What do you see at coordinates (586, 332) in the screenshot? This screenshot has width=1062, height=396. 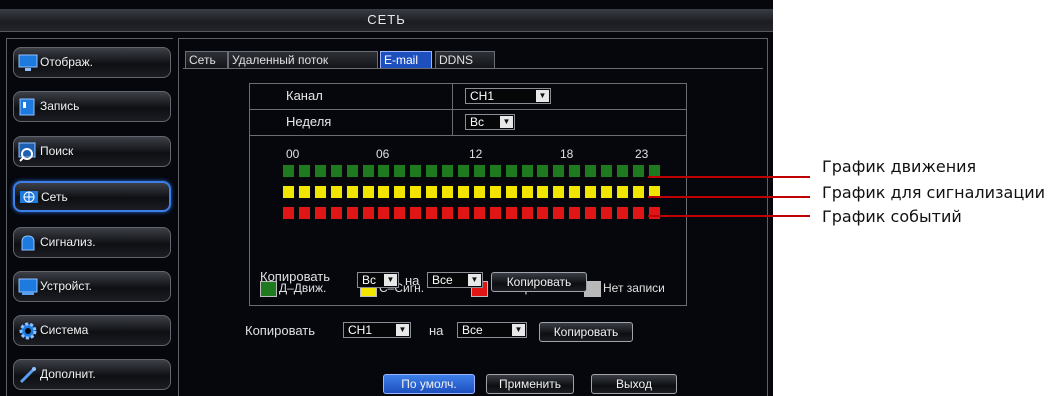 I see `copy-channel-button: Копировать` at bounding box center [586, 332].